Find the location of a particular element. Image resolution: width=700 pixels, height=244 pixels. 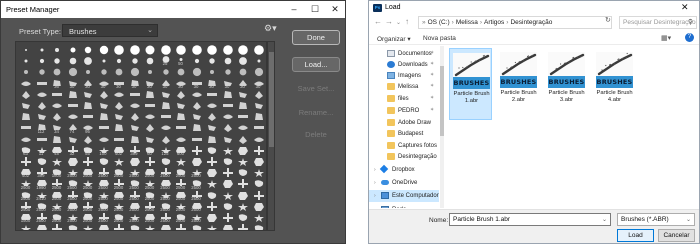

nav-item: PEDRO ✶ is located at coordinates (404, 111).